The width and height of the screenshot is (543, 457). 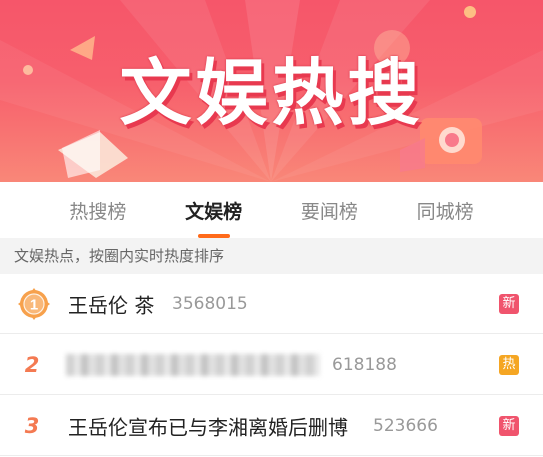 I want to click on item-title: 王岳伦宣布已与李湘离婚后删博, so click(x=208, y=425).